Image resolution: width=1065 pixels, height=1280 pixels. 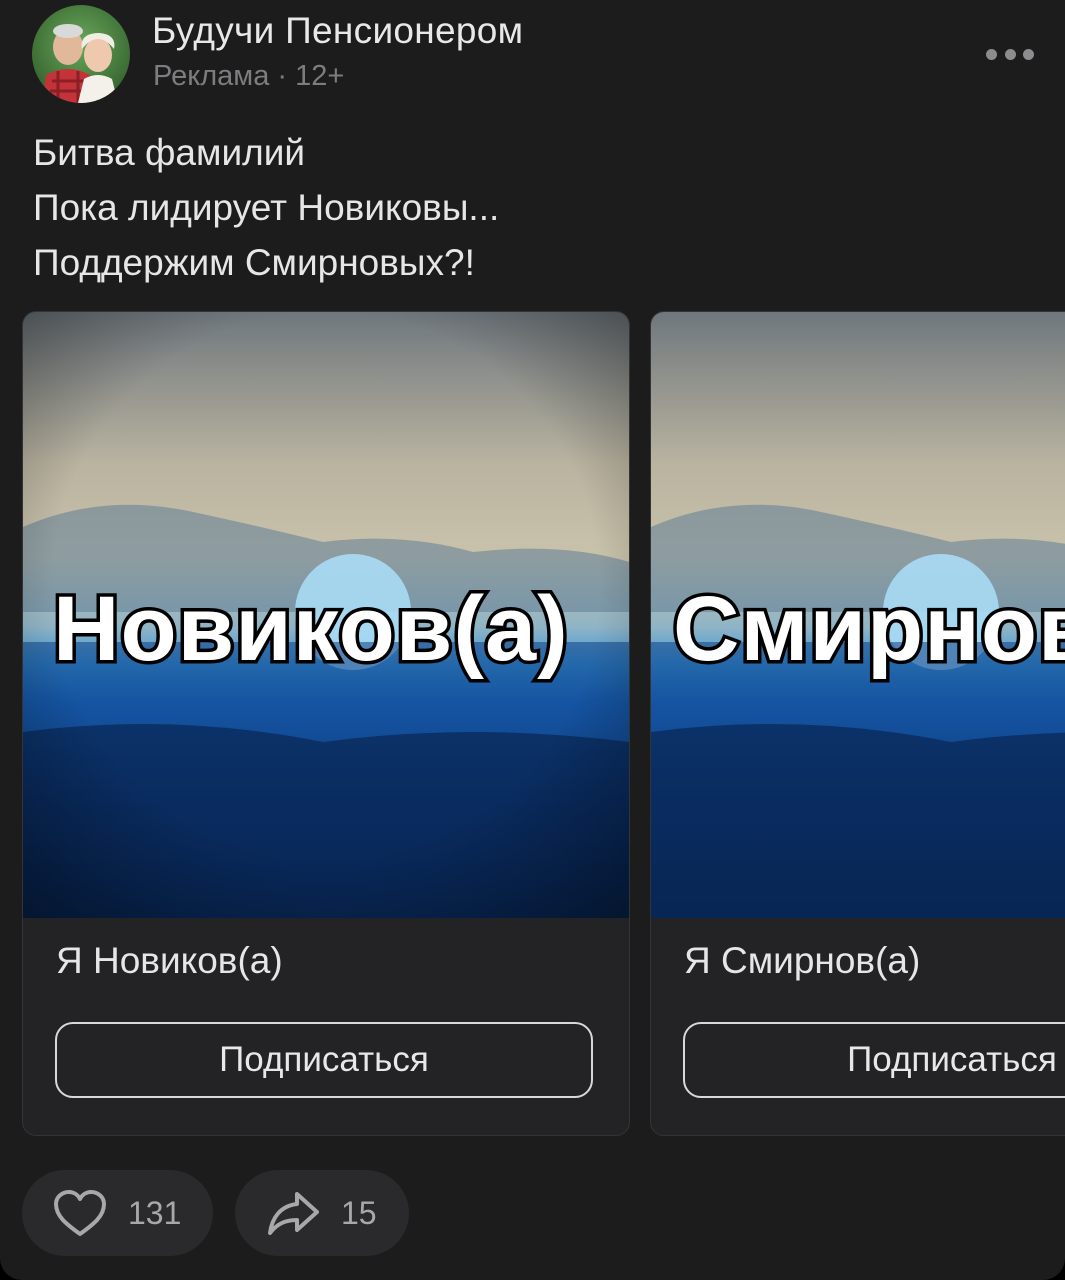 What do you see at coordinates (249, 76) in the screenshot?
I see `ad-meta-label: Реклама · 12+` at bounding box center [249, 76].